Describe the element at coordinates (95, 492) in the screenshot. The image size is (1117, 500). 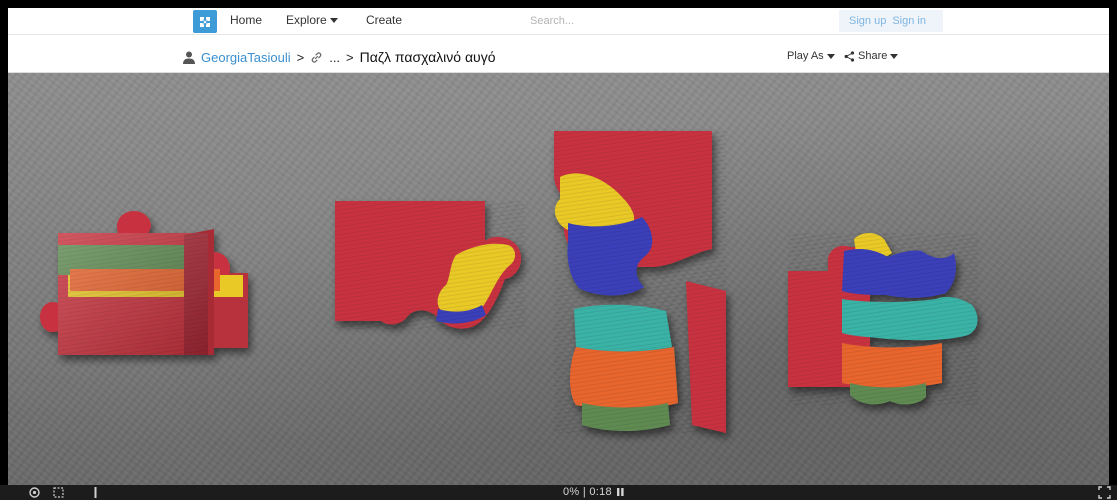
I see `more-options-icon` at that location.